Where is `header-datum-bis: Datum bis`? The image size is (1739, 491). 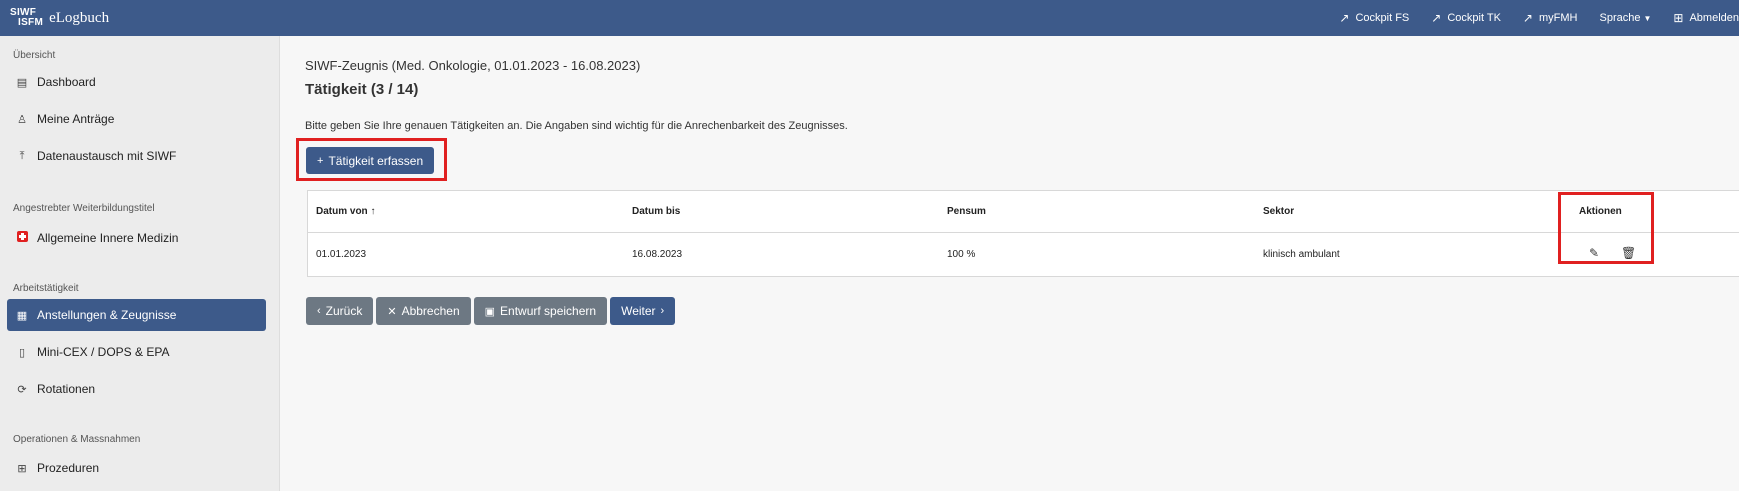
header-datum-bis: Datum bis is located at coordinates (656, 211).